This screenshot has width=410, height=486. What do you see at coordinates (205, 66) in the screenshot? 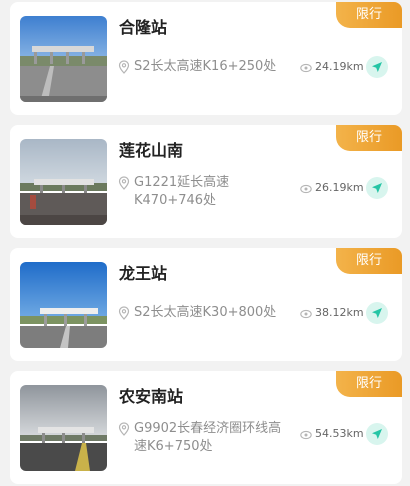
I see `station-address: S2长太高速K16+250处` at bounding box center [205, 66].